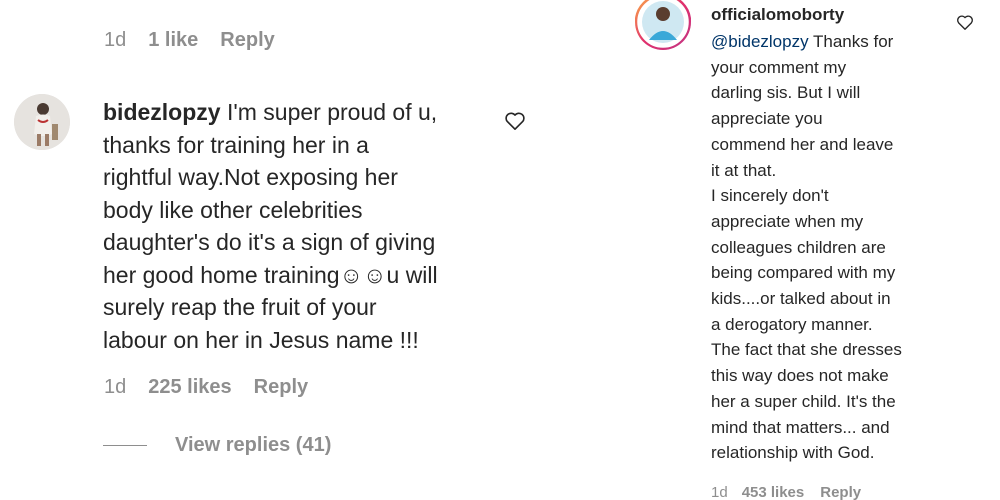 The image size is (1000, 500). Describe the element at coordinates (787, 221) in the screenshot. I see `reply-line: appreciate when my` at that location.